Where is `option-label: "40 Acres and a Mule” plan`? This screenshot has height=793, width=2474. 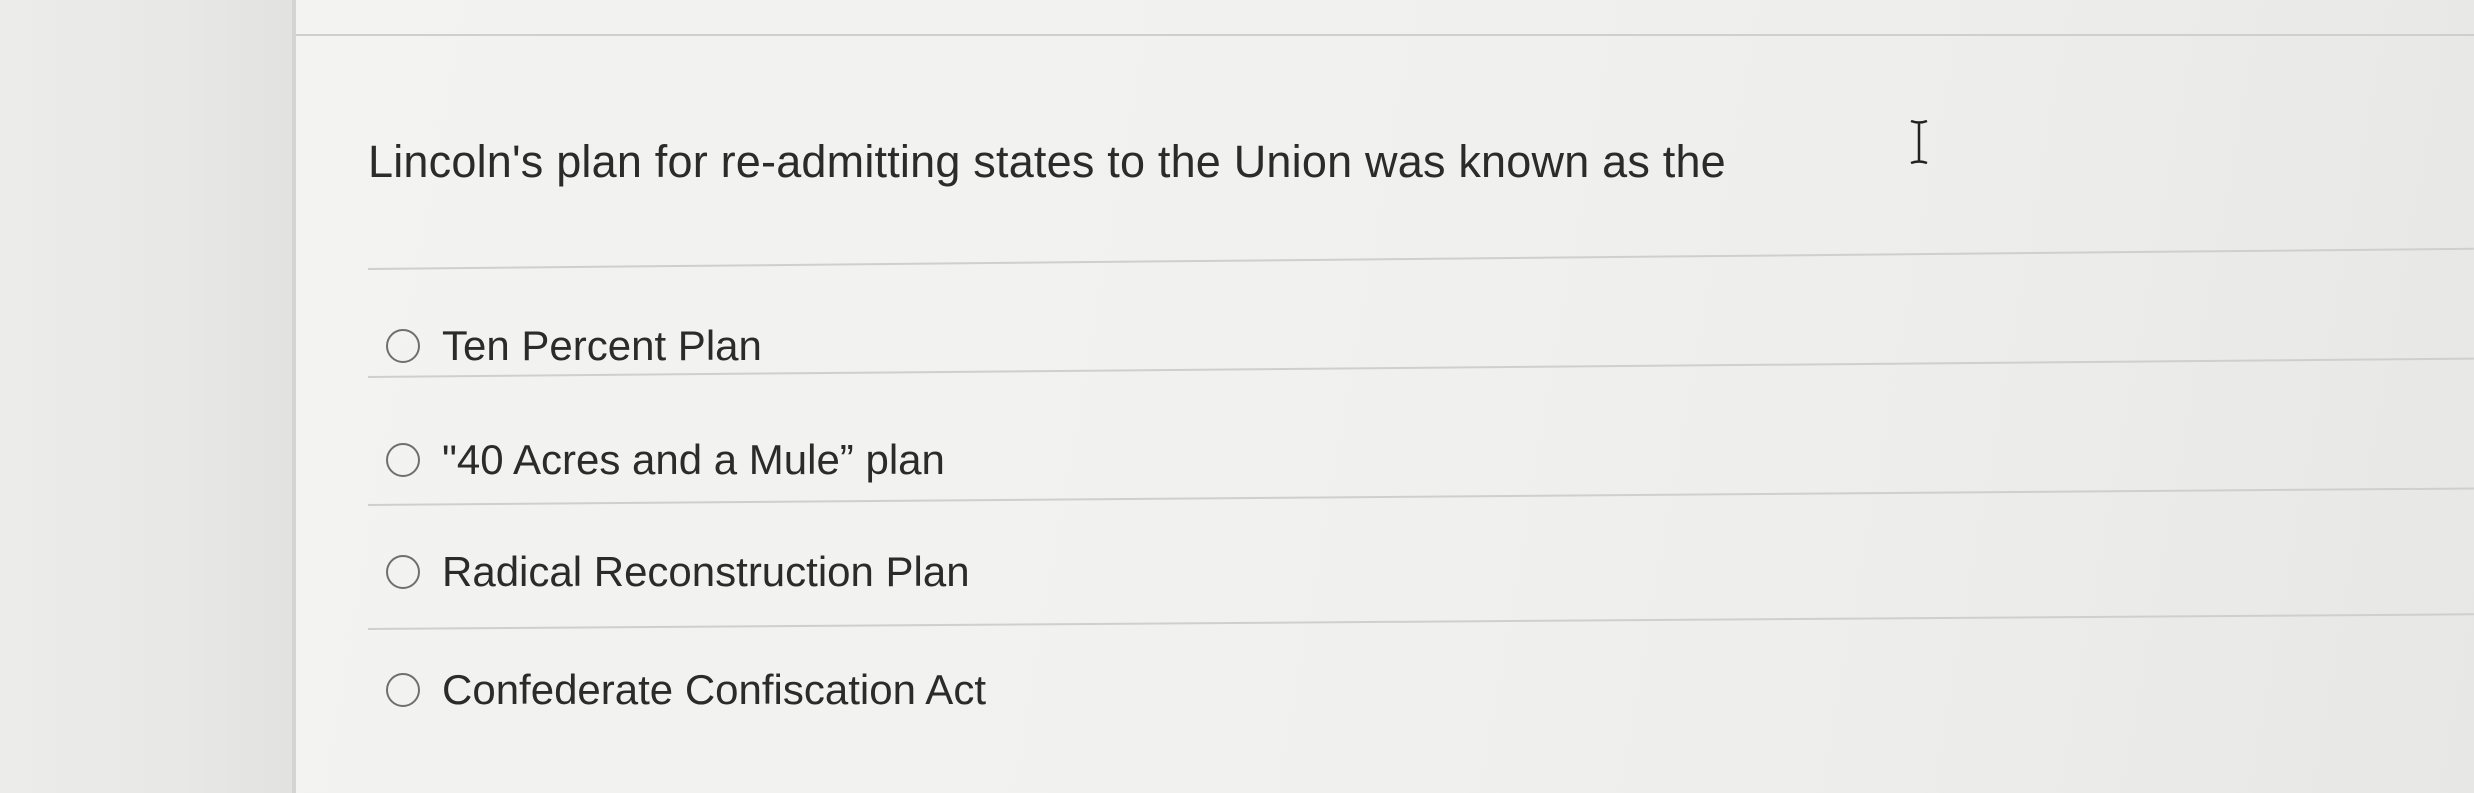 option-label: "40 Acres and a Mule” plan is located at coordinates (693, 459).